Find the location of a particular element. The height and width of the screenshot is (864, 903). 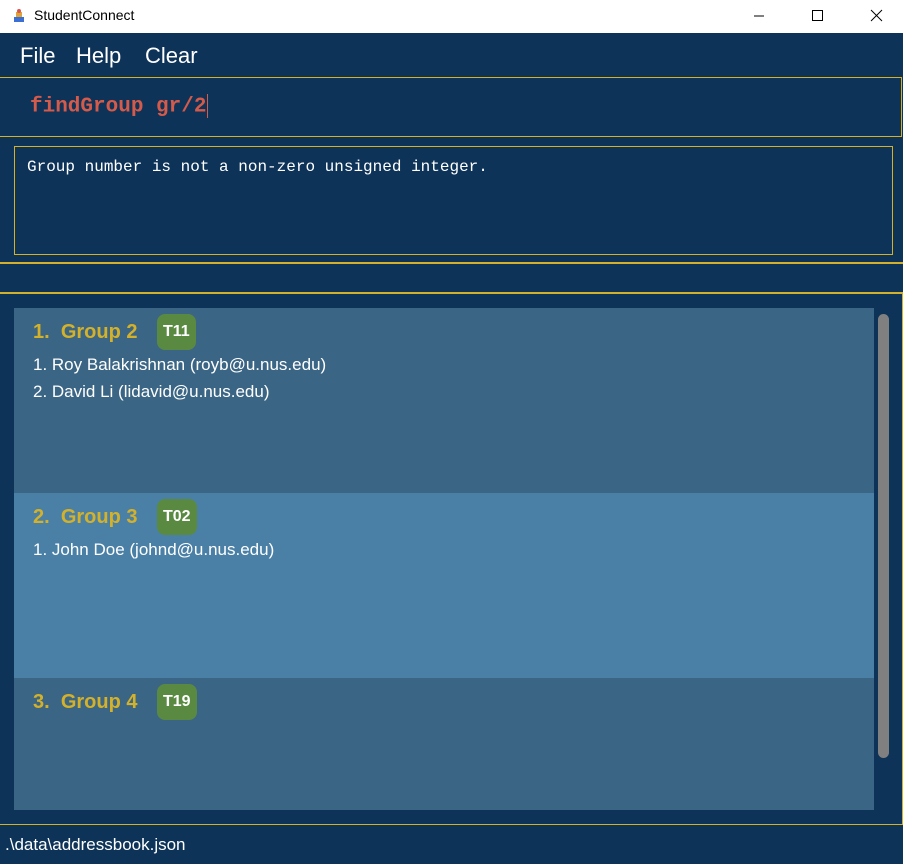

group-index: 3. is located at coordinates (41, 702).